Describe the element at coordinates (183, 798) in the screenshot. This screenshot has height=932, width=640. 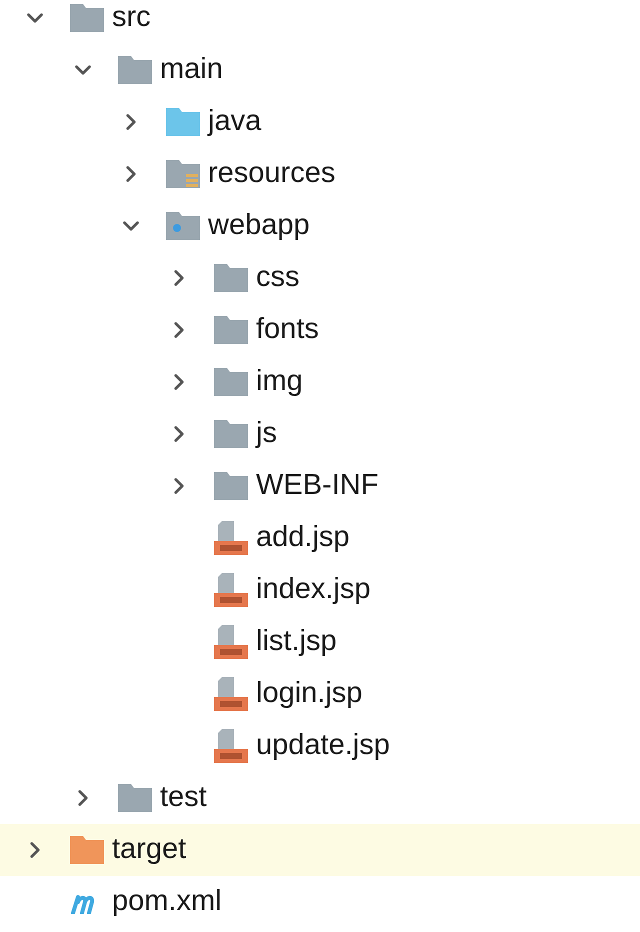
I see `tree-item-label: test` at that location.